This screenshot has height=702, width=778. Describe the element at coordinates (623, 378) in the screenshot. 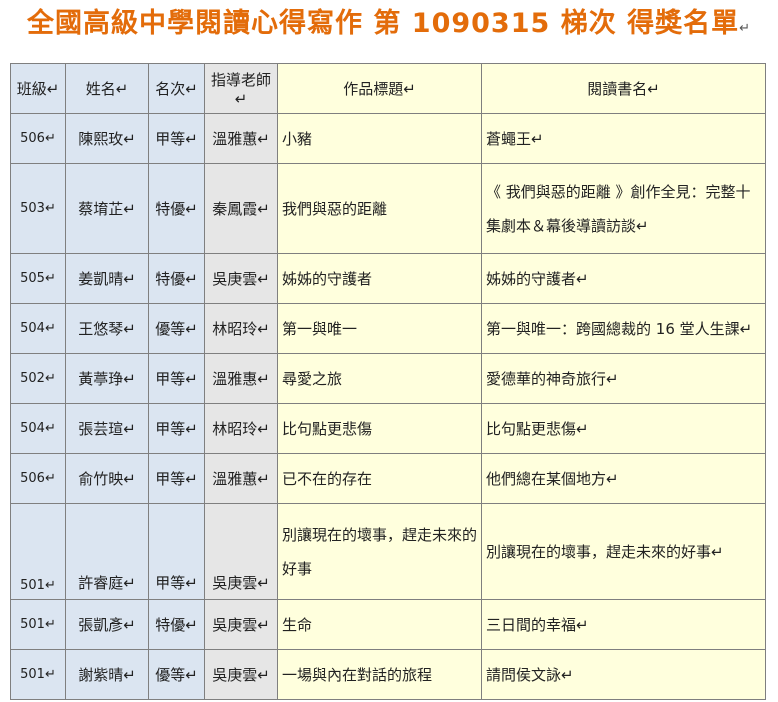

I see `cell-book-title: 愛德華的神奇旅行↵` at that location.